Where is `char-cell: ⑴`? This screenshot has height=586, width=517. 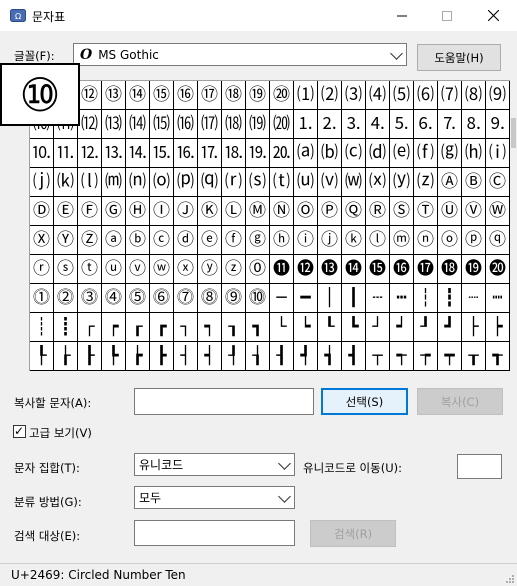
char-cell: ⑴ is located at coordinates (306, 95).